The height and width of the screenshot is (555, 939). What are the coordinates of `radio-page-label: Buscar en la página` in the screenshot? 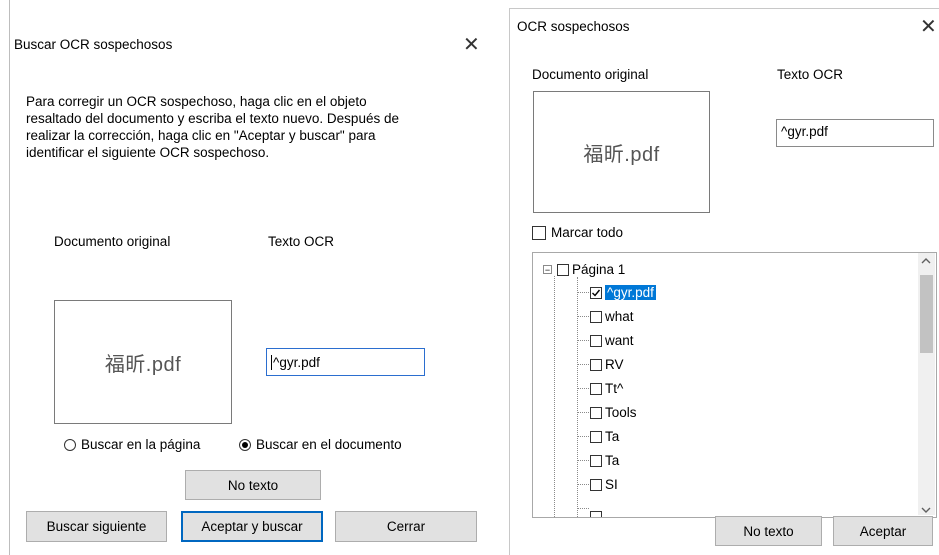 It's located at (141, 444).